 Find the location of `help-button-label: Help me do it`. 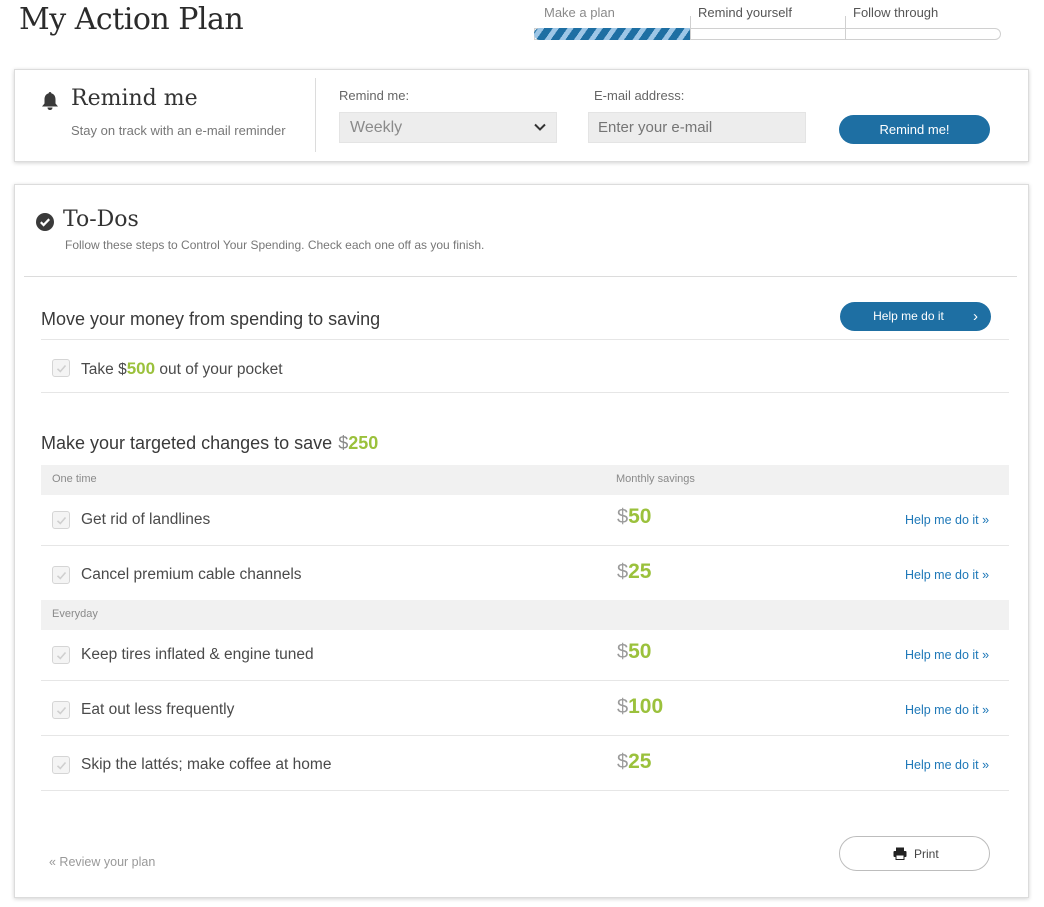

help-button-label: Help me do it is located at coordinates (908, 316).